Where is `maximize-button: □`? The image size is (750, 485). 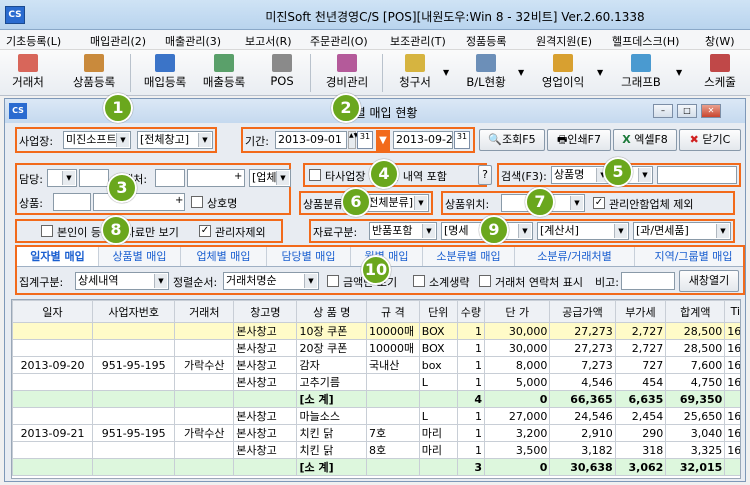
maximize-button: □ is located at coordinates (687, 111).